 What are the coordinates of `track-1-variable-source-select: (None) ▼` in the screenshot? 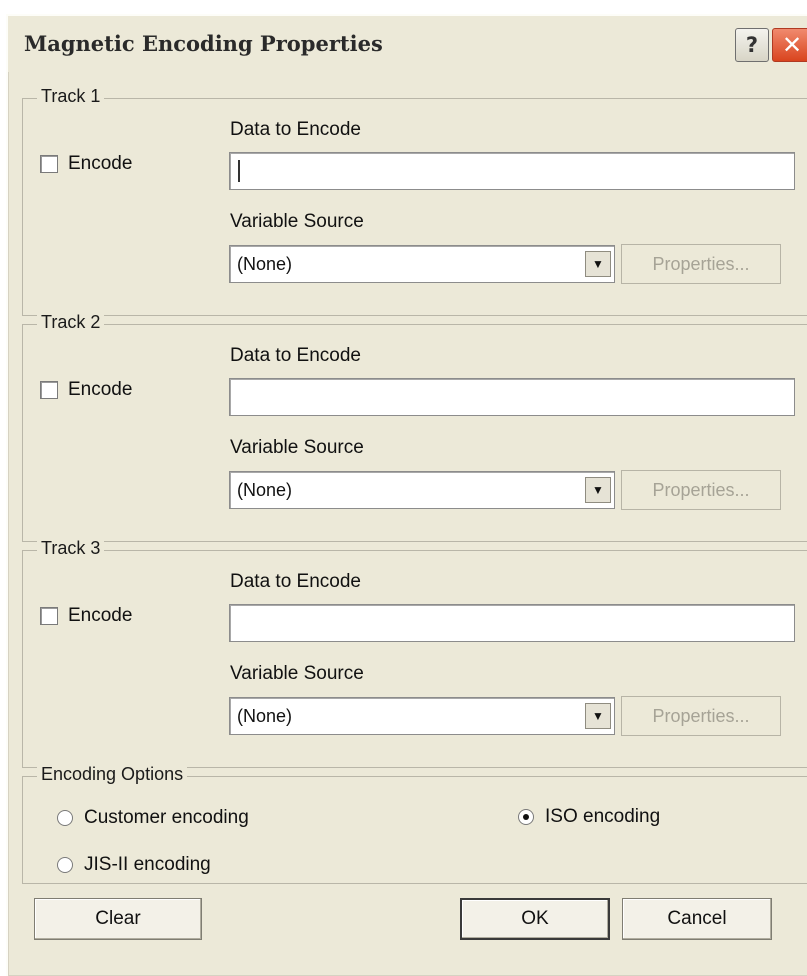 It's located at (422, 264).